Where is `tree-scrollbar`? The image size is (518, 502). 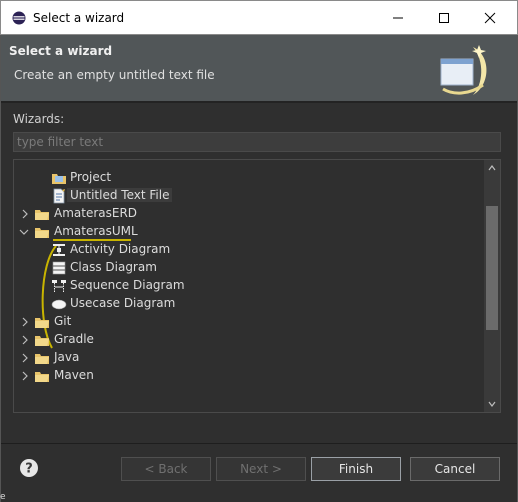 tree-scrollbar is located at coordinates (492, 286).